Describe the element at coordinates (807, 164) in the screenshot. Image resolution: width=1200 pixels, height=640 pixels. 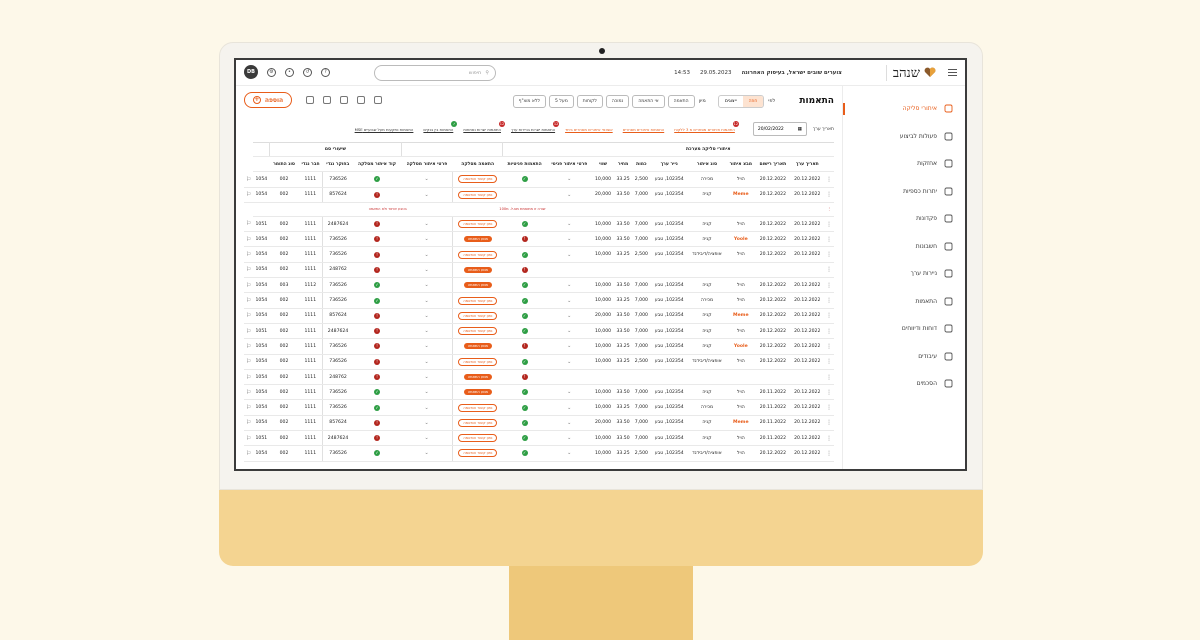
I see `col-header-0: תאריך ערך` at that location.